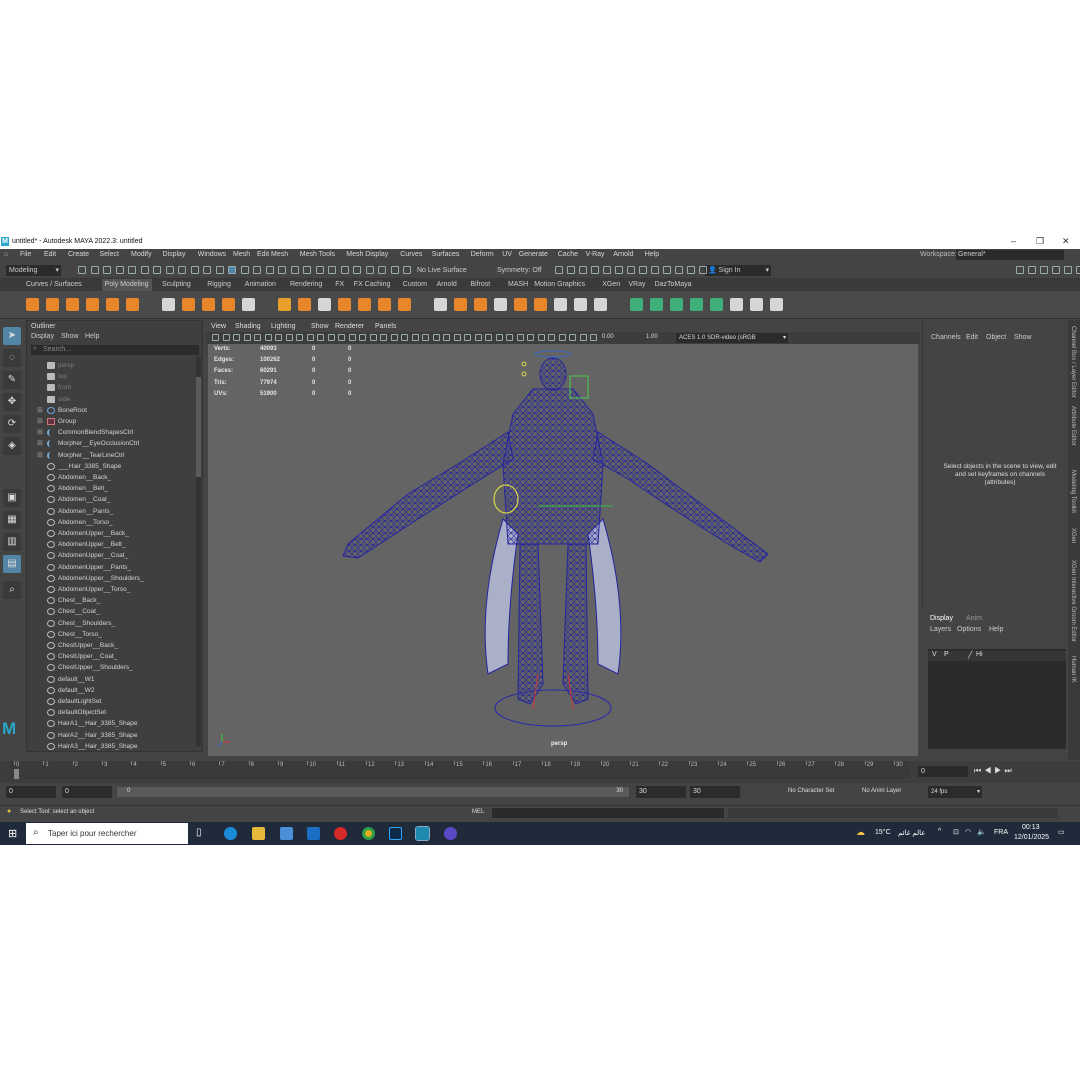 Image resolution: width=1080 pixels, height=1080 pixels. Describe the element at coordinates (87, 792) in the screenshot. I see `range-start-field: 0` at that location.